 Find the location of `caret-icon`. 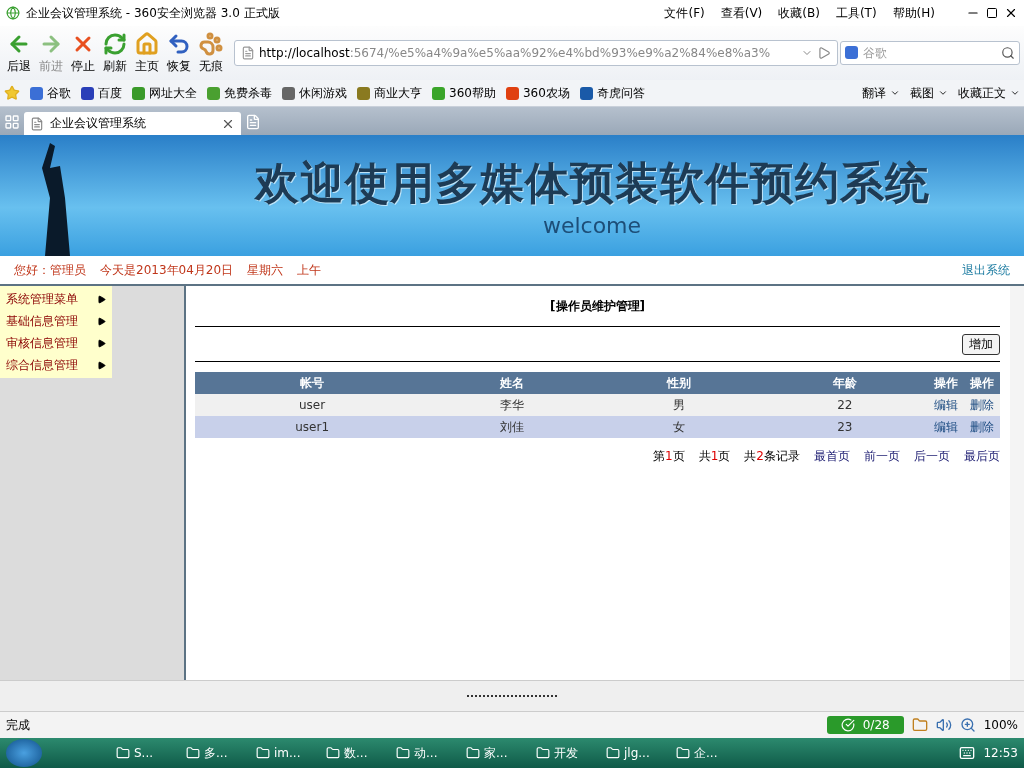

caret-icon is located at coordinates (1015, 93).